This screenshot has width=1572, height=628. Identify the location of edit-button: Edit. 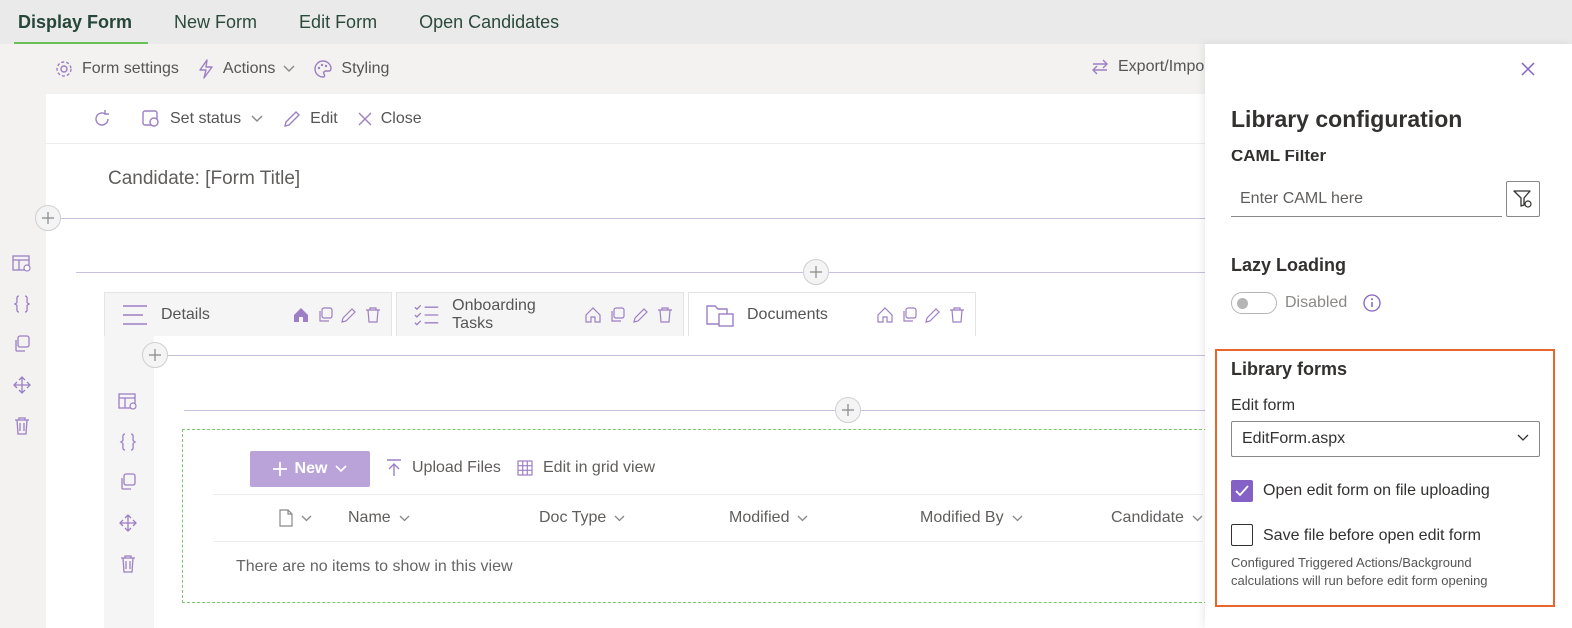
(310, 119).